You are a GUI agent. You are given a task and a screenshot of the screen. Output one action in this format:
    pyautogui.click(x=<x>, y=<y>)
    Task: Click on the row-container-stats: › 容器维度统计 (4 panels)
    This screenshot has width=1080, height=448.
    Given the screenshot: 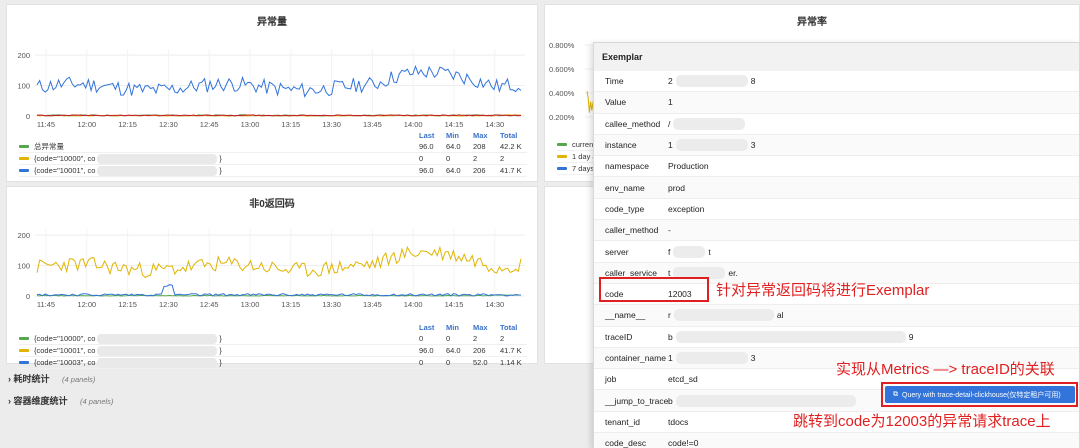 What is the action you would take?
    pyautogui.click(x=60, y=400)
    